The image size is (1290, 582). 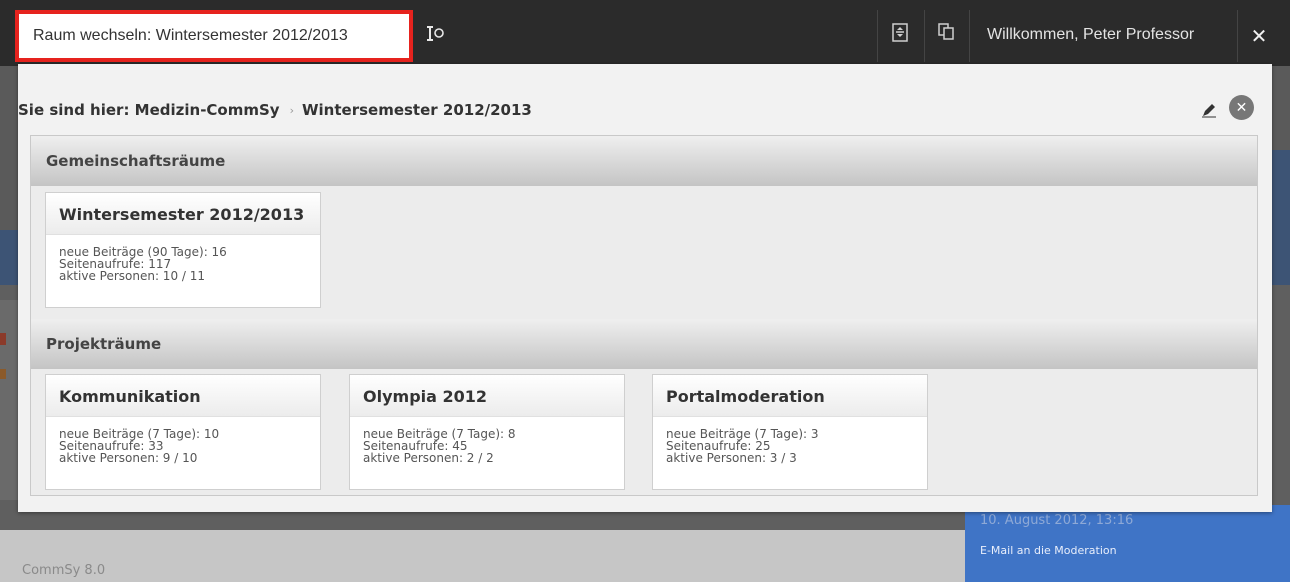 I want to click on edit-pencil-icon, so click(x=1209, y=110).